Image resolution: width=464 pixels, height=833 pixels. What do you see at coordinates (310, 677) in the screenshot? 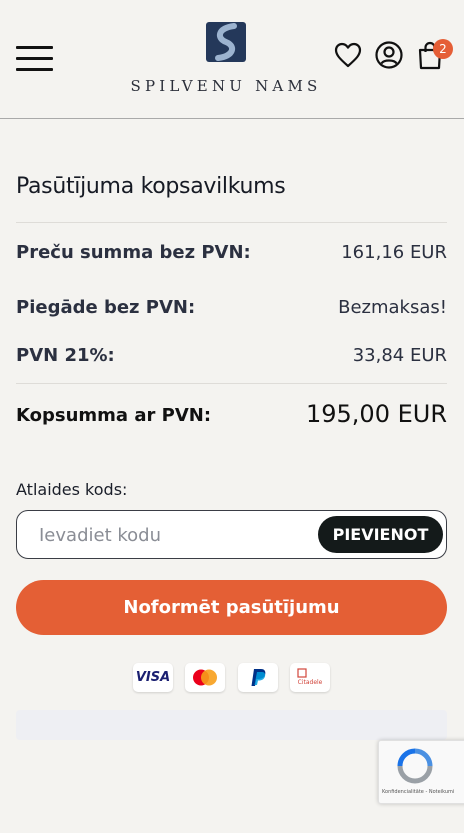
I see `citadele-icon: Citadele` at bounding box center [310, 677].